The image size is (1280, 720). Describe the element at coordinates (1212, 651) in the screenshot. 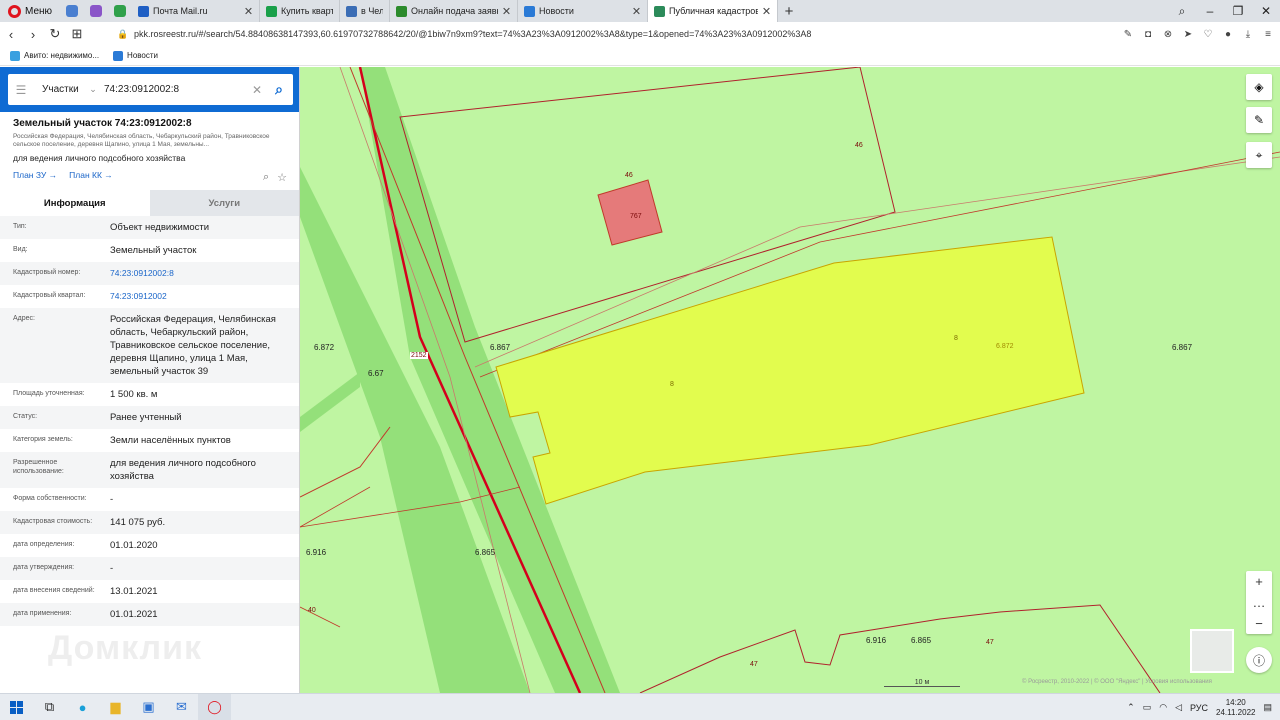

I see `basemap-thumbnail` at that location.